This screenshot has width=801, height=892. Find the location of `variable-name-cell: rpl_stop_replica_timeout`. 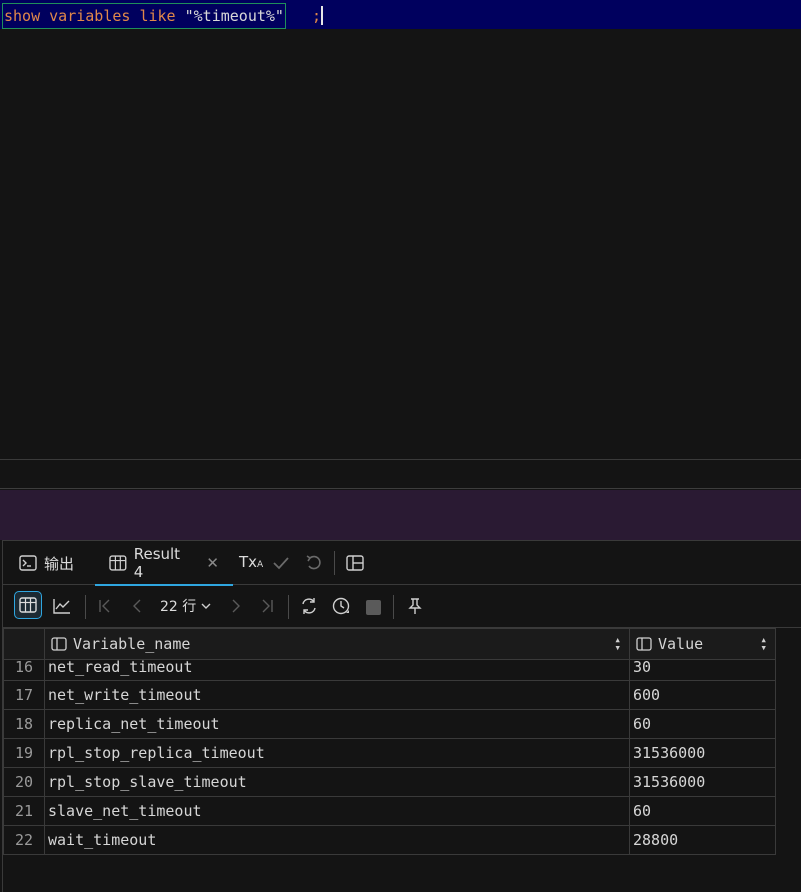

variable-name-cell: rpl_stop_replica_timeout is located at coordinates (337, 753).